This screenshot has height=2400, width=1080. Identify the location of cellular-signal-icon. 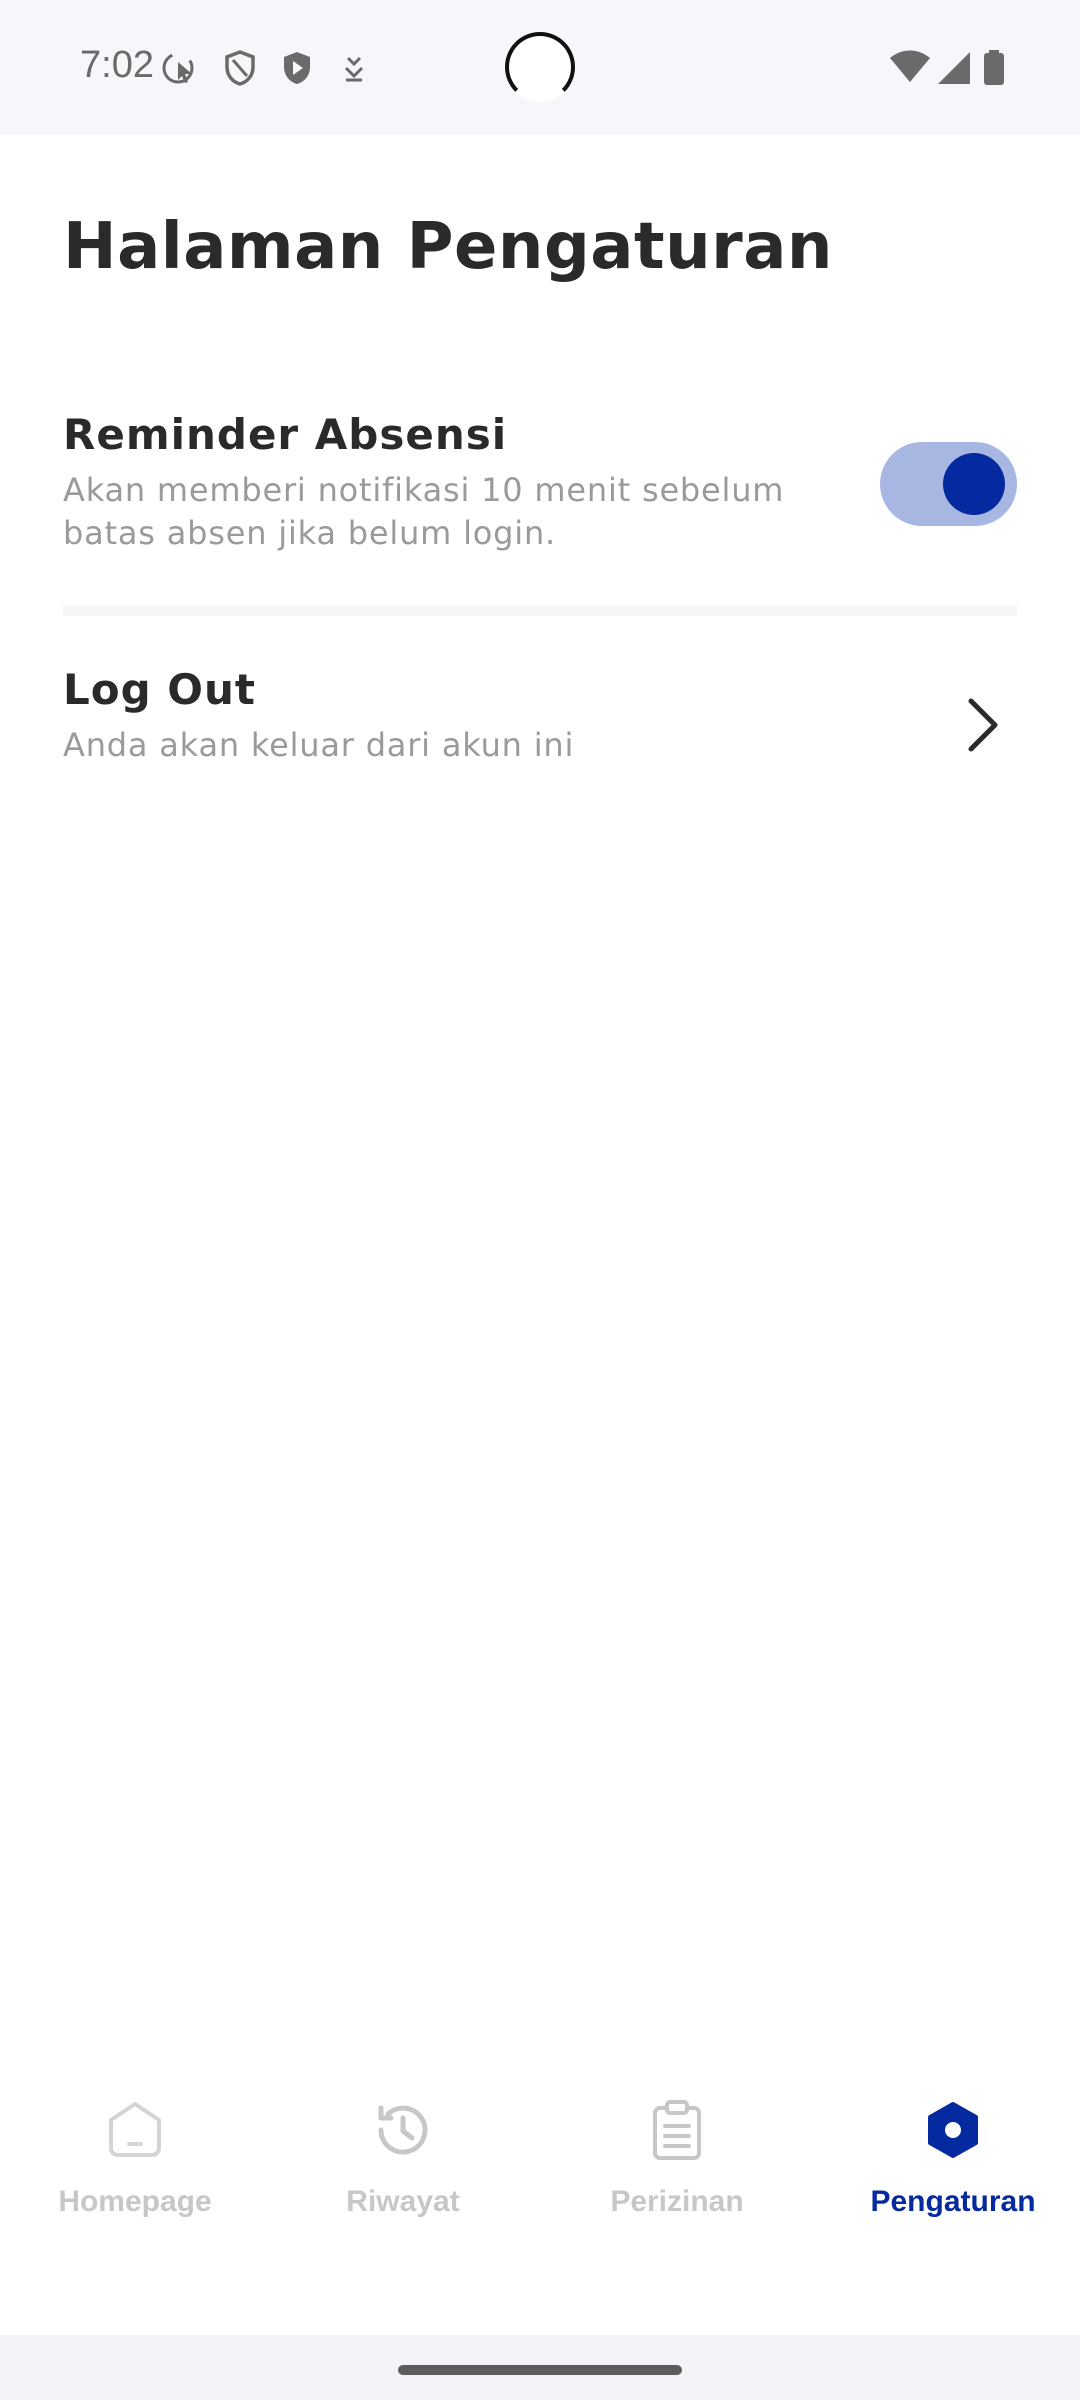
(954, 68).